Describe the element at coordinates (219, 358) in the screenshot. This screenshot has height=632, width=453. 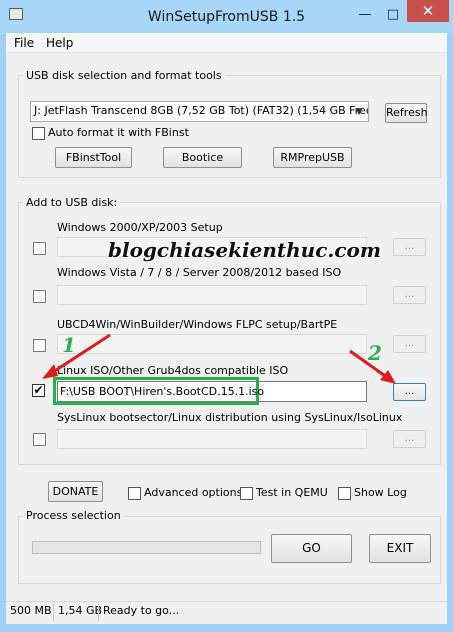
I see `annotation-arrows` at that location.